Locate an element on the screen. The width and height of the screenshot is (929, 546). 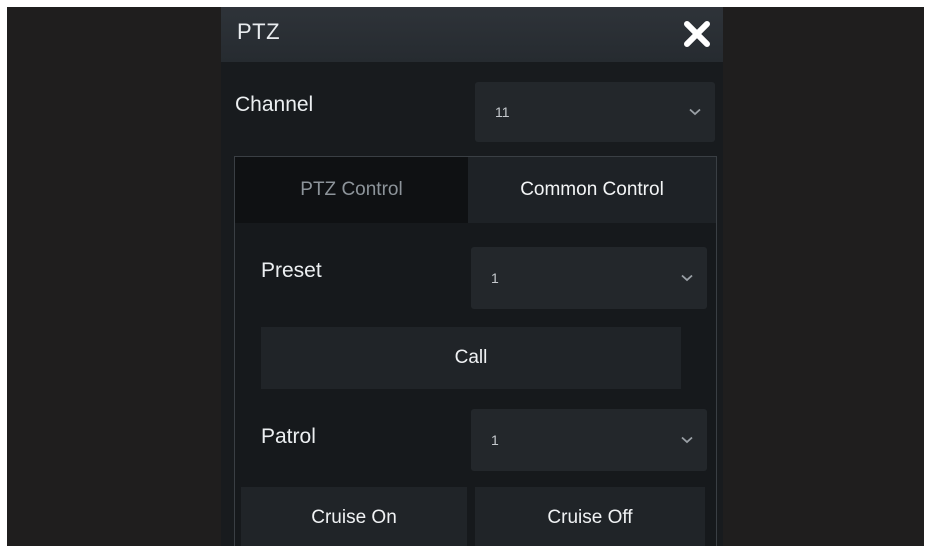
cruise-off-button: Cruise Off is located at coordinates (590, 516).